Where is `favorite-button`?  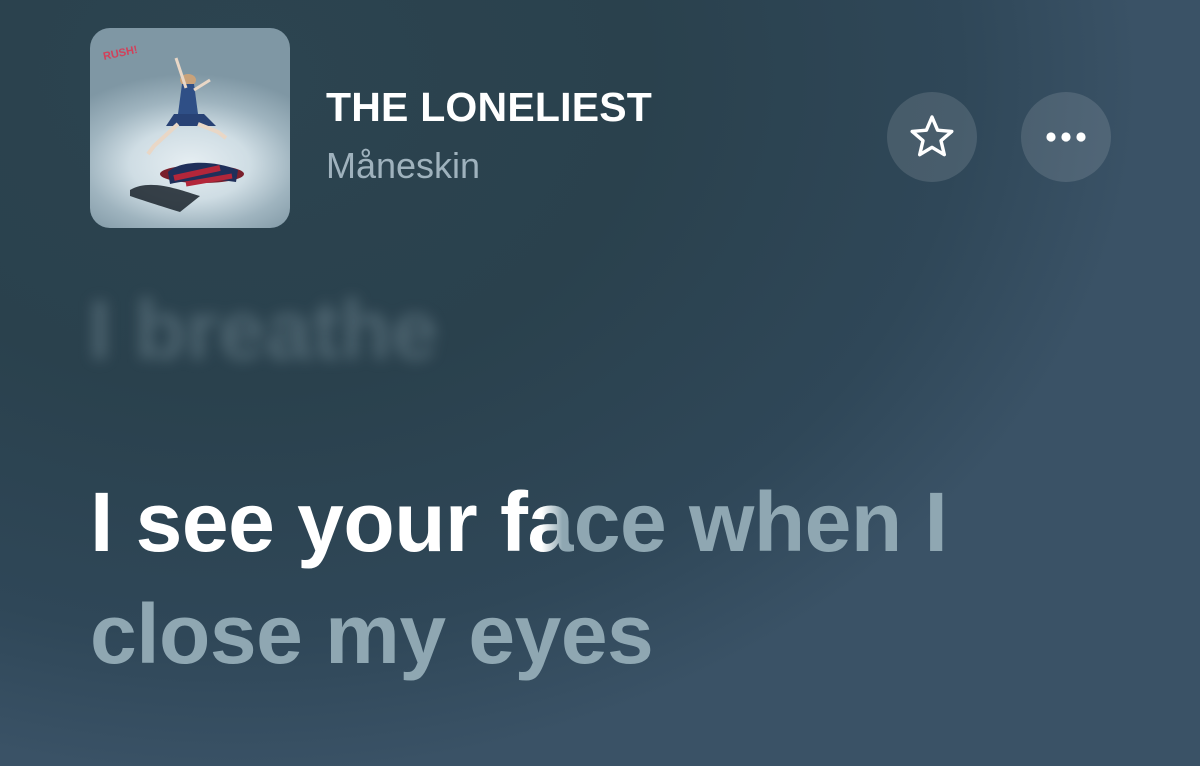 favorite-button is located at coordinates (932, 137).